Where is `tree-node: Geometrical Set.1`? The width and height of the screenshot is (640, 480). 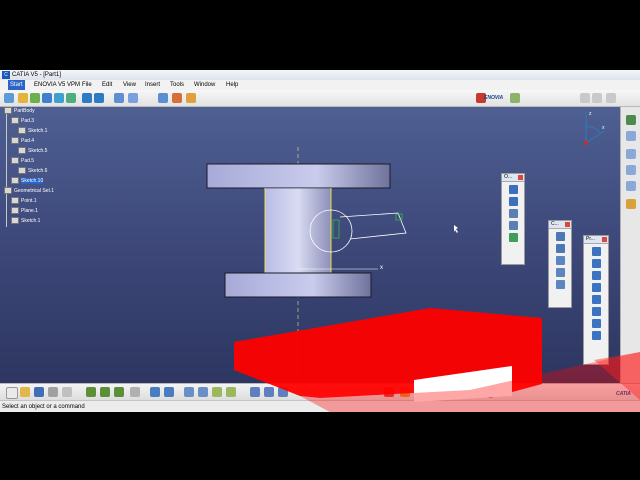 tree-node: Geometrical Set.1 is located at coordinates (29, 190).